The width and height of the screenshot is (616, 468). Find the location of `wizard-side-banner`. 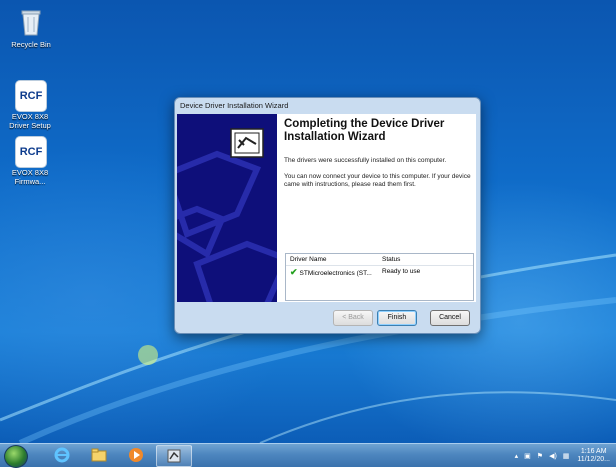

wizard-side-banner is located at coordinates (227, 208).